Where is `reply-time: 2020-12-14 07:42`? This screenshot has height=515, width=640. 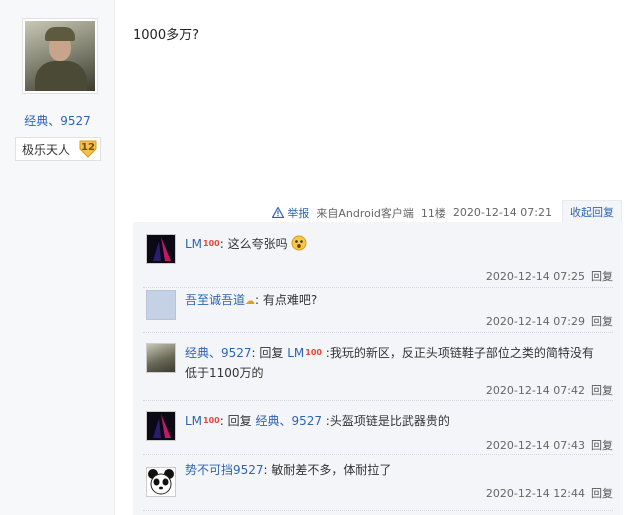 reply-time: 2020-12-14 07:42 is located at coordinates (535, 390).